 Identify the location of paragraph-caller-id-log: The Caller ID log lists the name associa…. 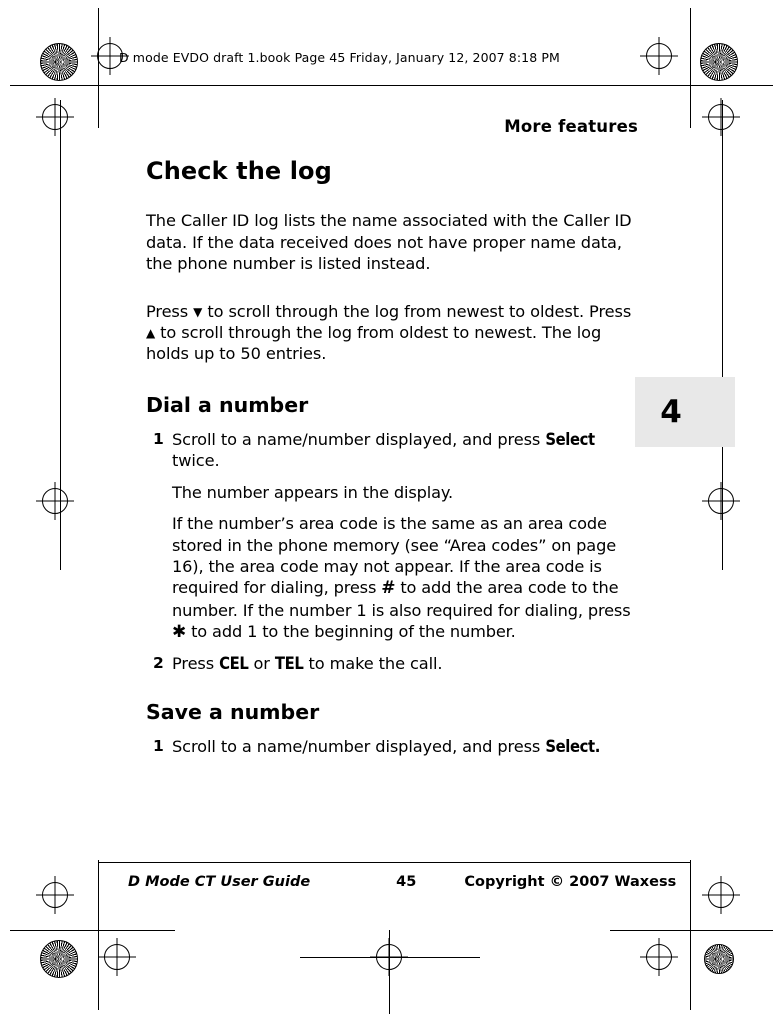
(389, 242).